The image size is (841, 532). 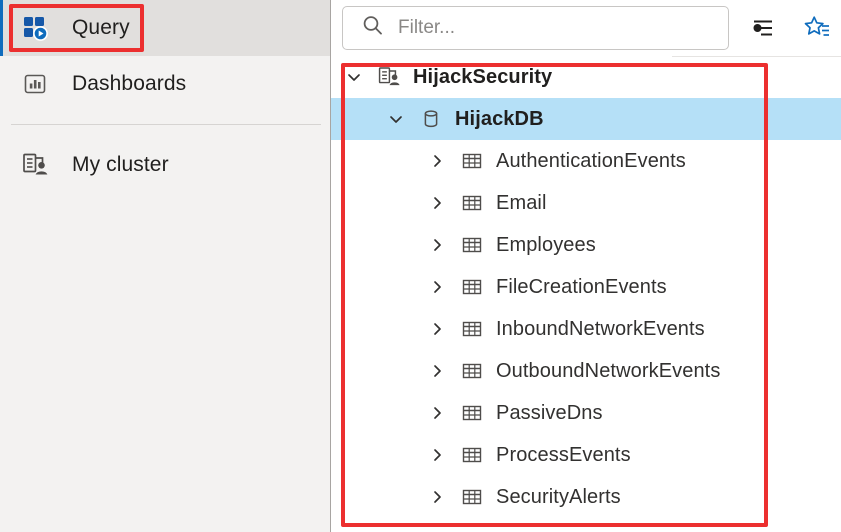 What do you see at coordinates (483, 76) in the screenshot?
I see `tree-label-cluster: HijackSecurity` at bounding box center [483, 76].